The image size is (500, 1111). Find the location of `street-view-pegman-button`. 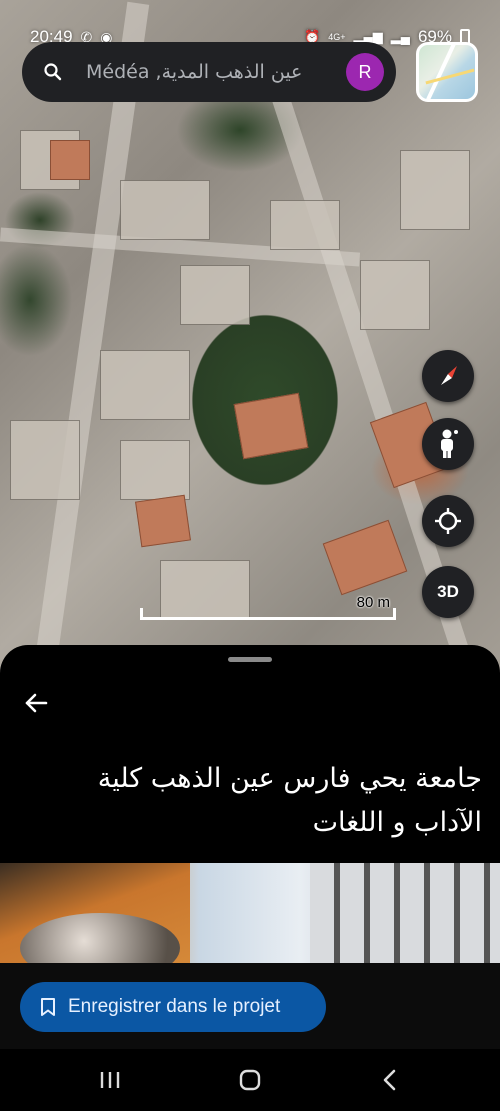

street-view-pegman-button is located at coordinates (448, 444).